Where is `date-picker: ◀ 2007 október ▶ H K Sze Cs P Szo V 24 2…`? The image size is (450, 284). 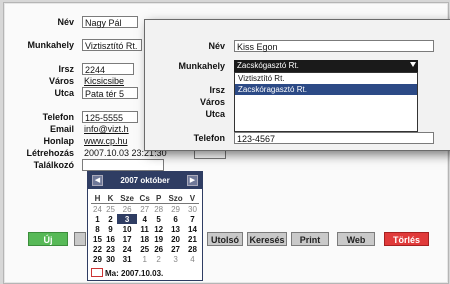 date-picker: ◀ 2007 október ▶ H K Sze Cs P Szo V 24 2… is located at coordinates (145, 226).